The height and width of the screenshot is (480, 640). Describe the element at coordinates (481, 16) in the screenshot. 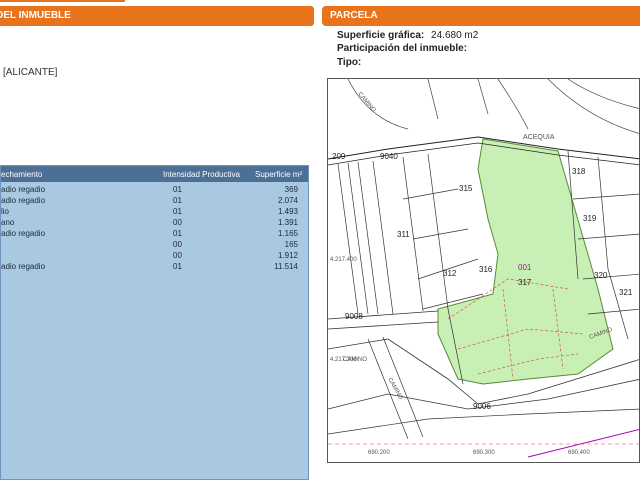

I see `parcela-section-header: PARCELA` at that location.